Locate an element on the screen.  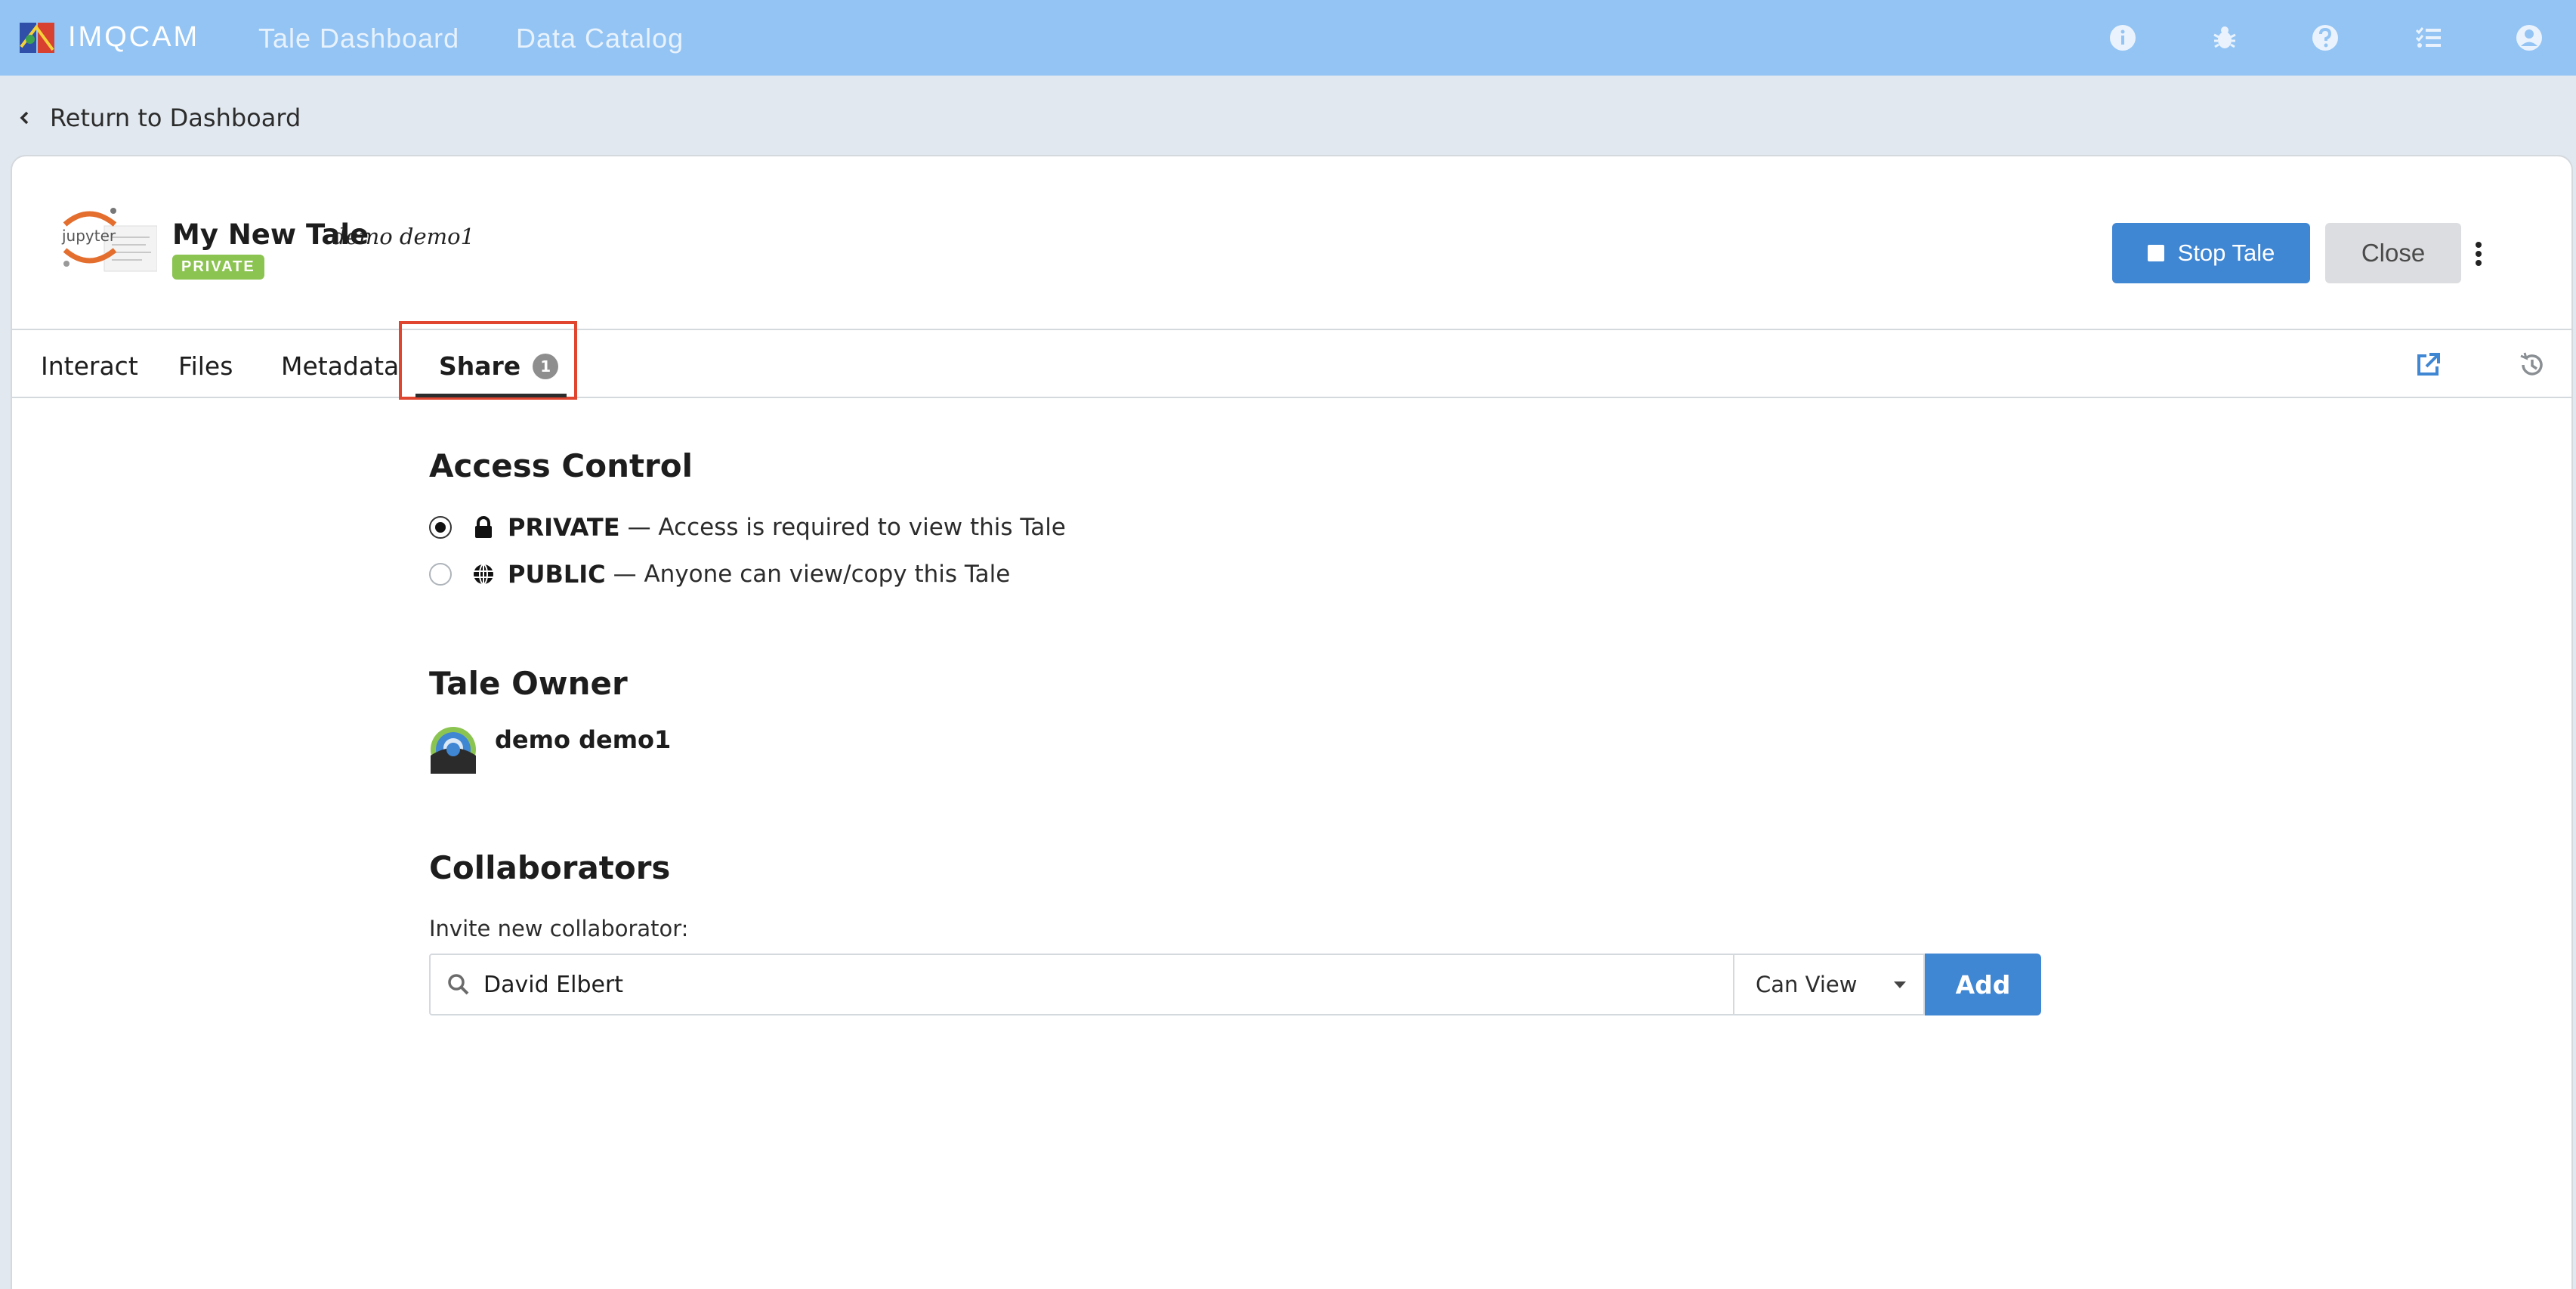
caret-down-icon is located at coordinates (1900, 984).